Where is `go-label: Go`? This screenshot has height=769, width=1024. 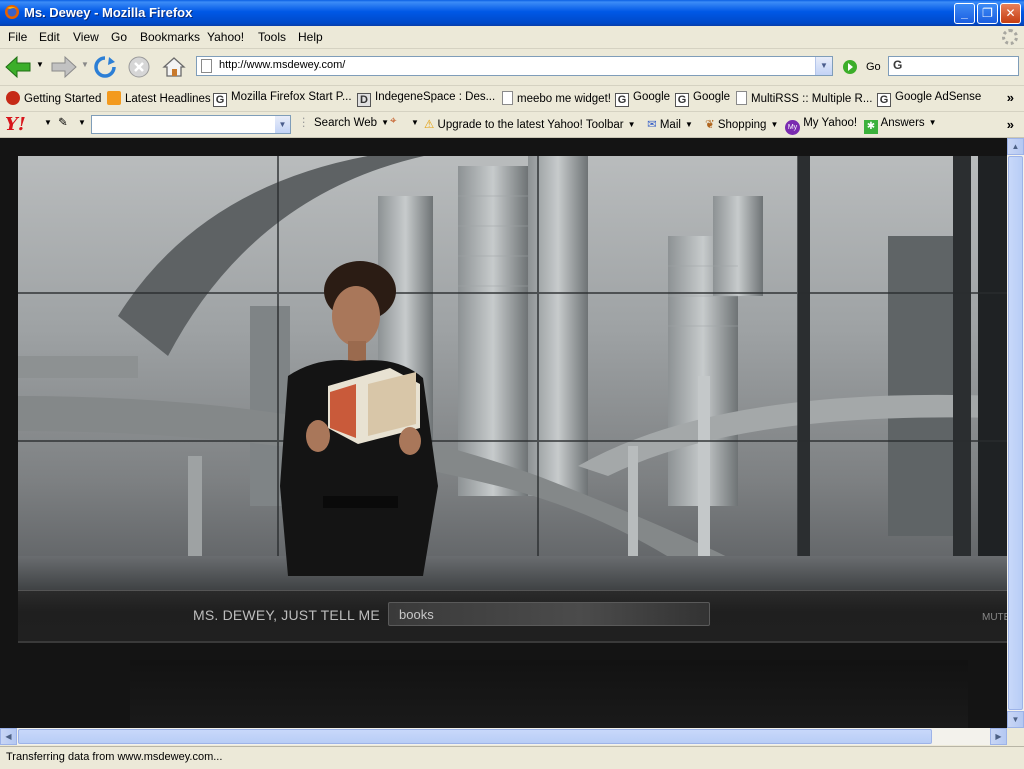 go-label: Go is located at coordinates (873, 67).